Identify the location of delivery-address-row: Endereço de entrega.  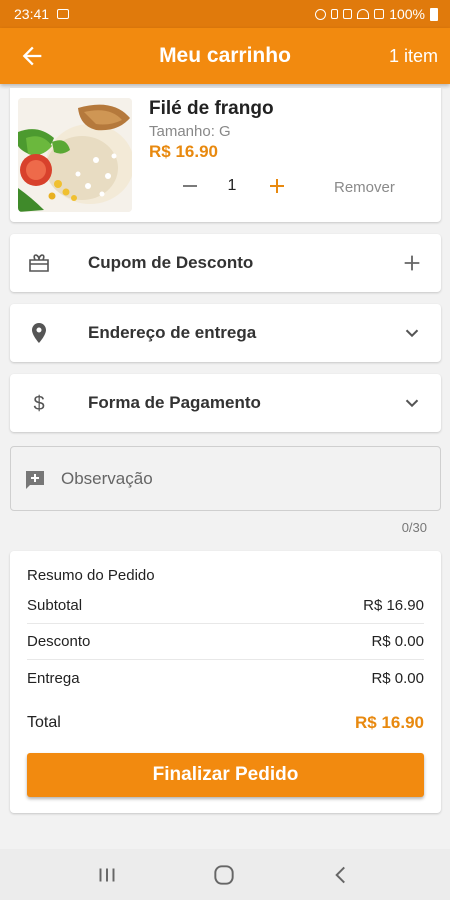
(225, 333).